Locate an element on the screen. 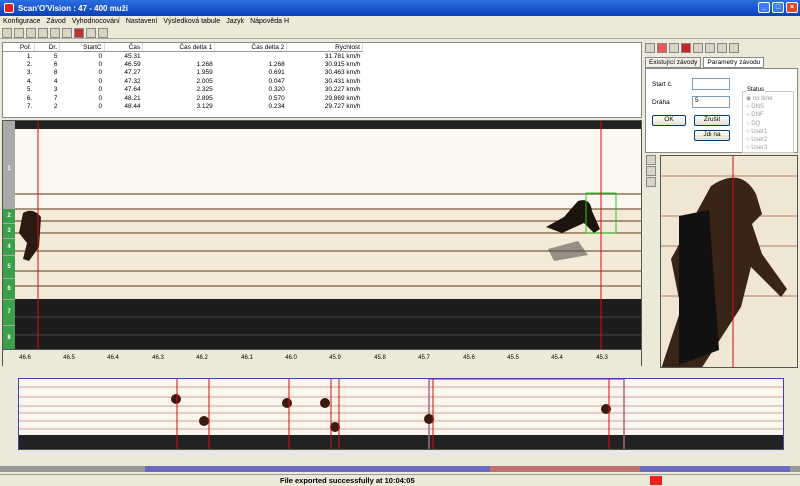  color-icon is located at coordinates (67, 32).